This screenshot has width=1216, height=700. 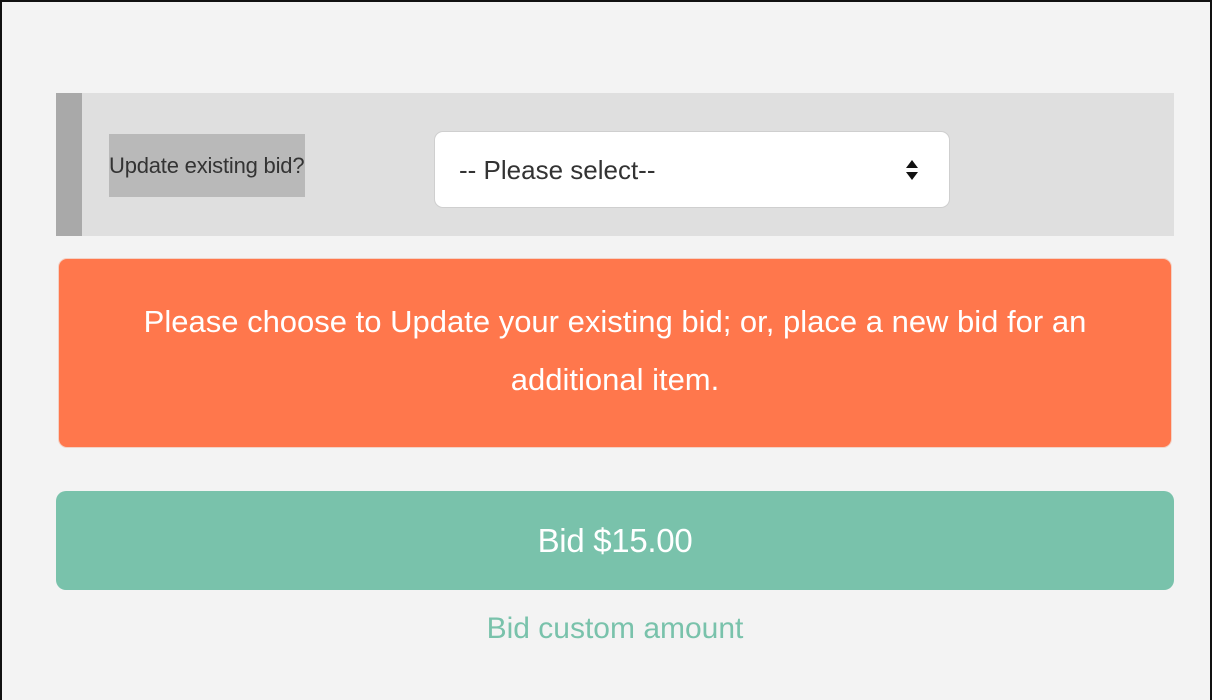 What do you see at coordinates (69, 164) in the screenshot?
I see `panel-left-rule` at bounding box center [69, 164].